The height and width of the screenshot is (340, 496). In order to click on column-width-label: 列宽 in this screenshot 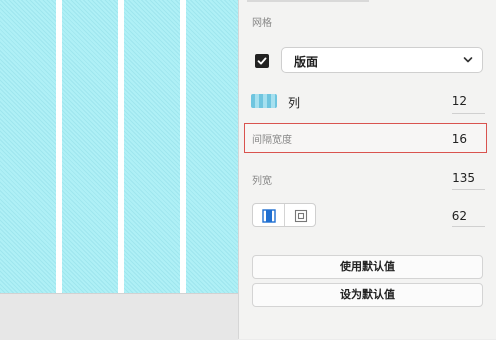, I will do `click(262, 181)`.